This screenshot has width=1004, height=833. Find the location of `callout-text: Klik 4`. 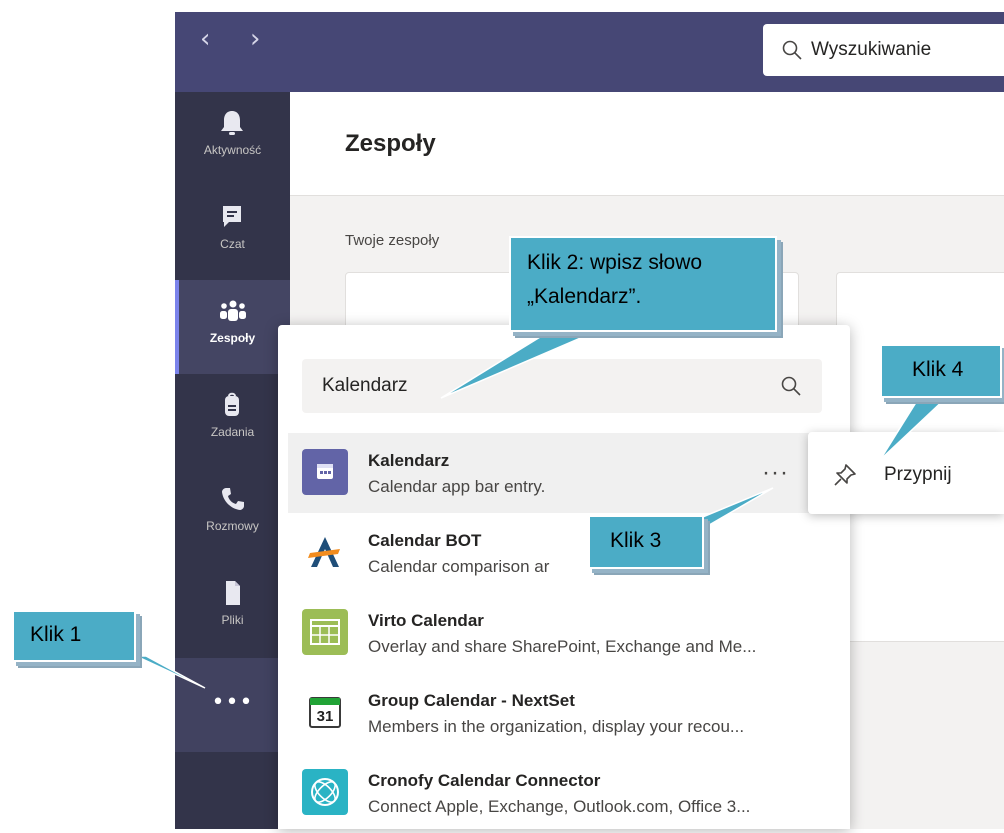

callout-text: Klik 4 is located at coordinates (938, 369).